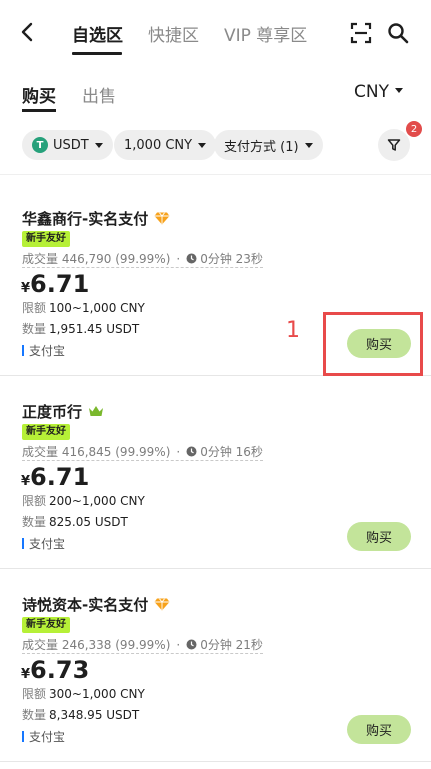 This screenshot has width=431, height=769. What do you see at coordinates (71, 145) in the screenshot?
I see `coin-filter-label: USDT` at bounding box center [71, 145].